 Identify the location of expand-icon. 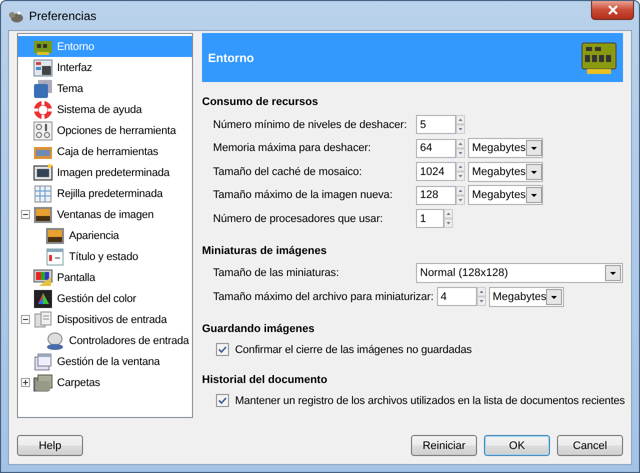
(25, 382).